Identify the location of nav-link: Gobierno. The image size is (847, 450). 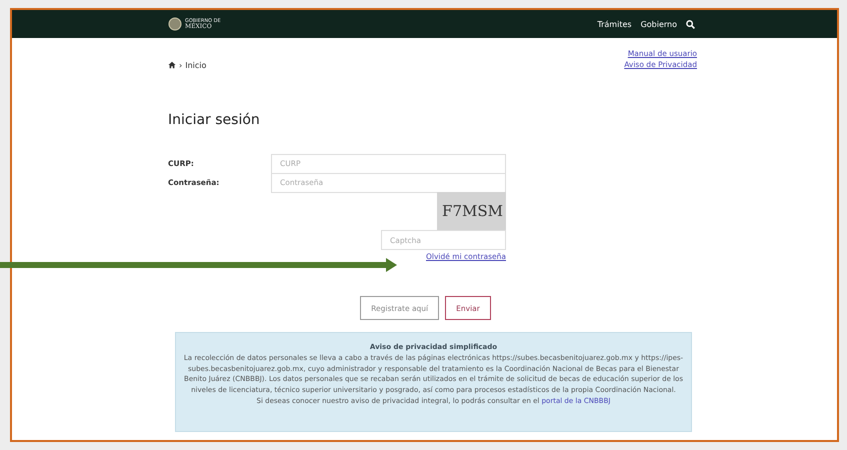
(658, 24).